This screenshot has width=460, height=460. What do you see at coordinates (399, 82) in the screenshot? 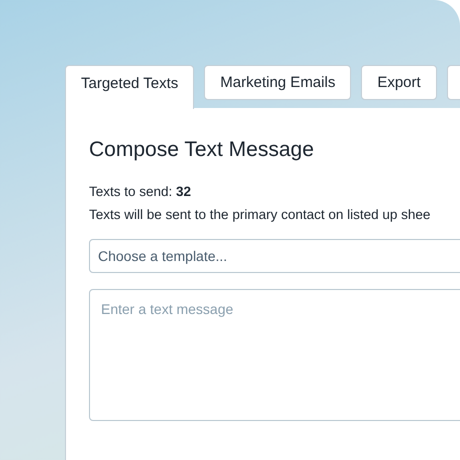
I see `tab: Export` at bounding box center [399, 82].